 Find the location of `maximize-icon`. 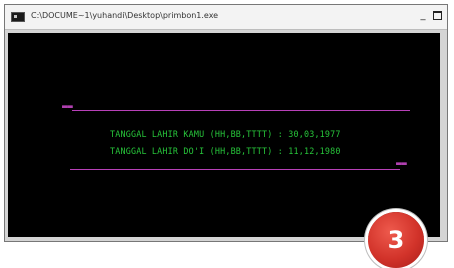

maximize-icon is located at coordinates (437, 15).